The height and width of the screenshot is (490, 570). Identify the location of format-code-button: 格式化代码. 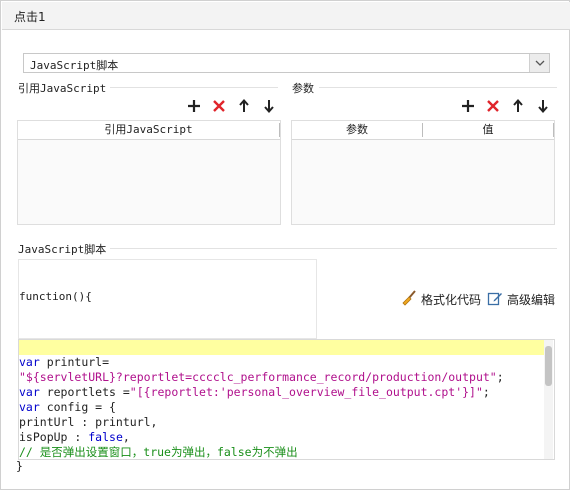
(441, 299).